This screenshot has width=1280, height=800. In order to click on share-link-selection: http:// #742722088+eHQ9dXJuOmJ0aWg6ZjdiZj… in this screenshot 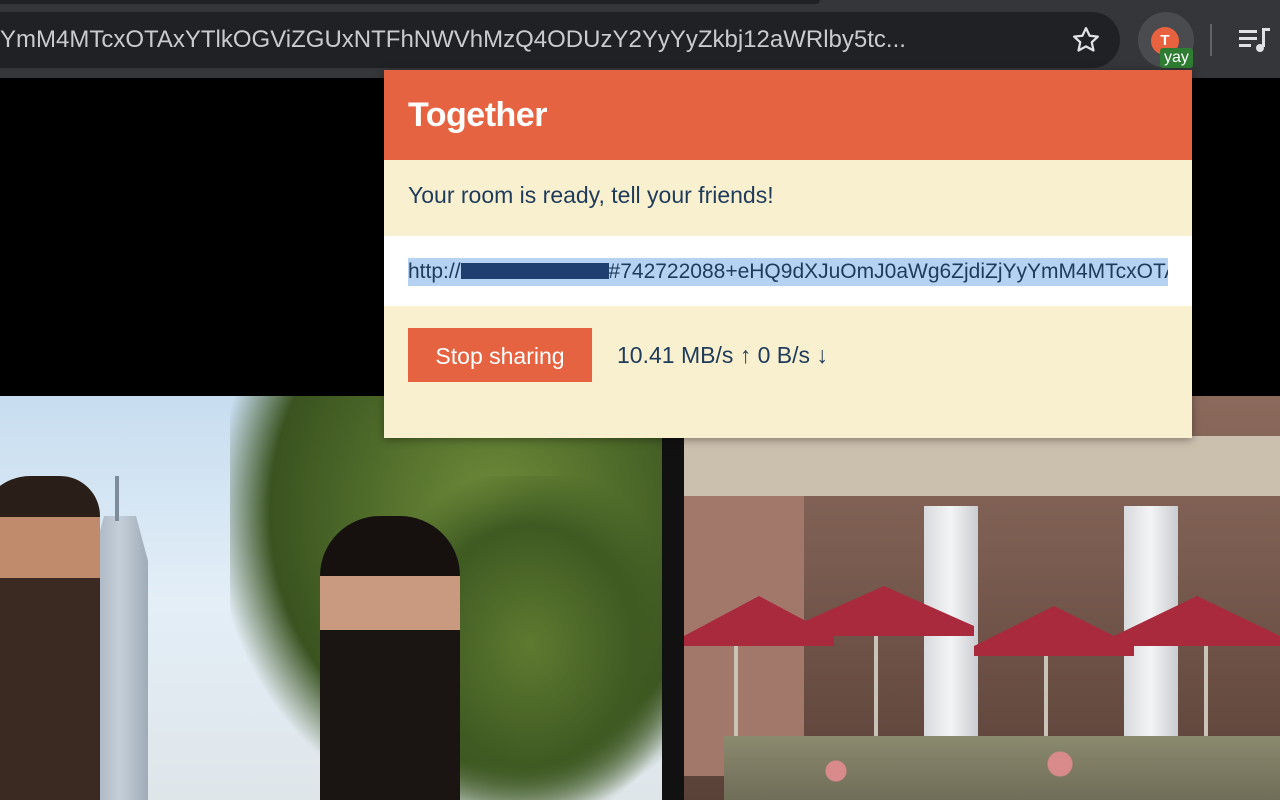, I will do `click(788, 272)`.